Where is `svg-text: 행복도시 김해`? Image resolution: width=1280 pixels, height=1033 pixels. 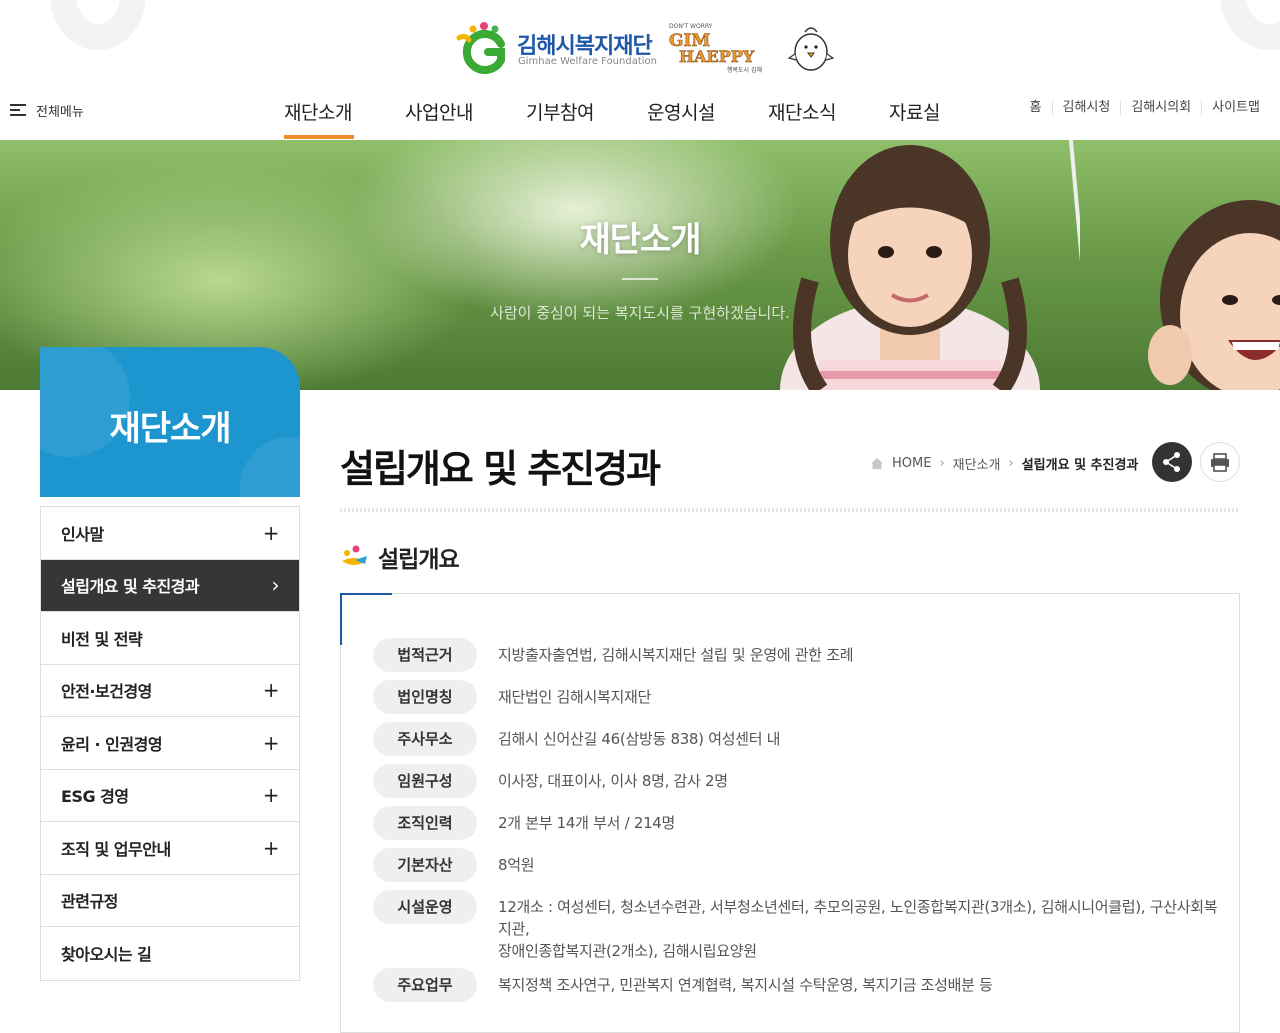
svg-text: 행복도시 김해 is located at coordinates (744, 70).